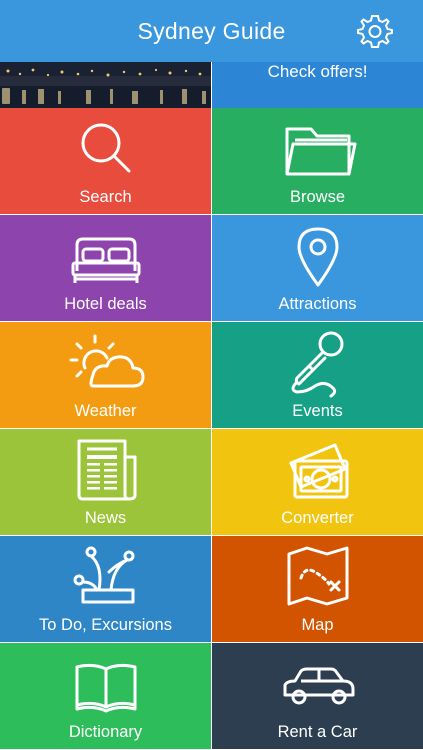 The height and width of the screenshot is (750, 423). I want to click on tile-dictionary: Dictionary, so click(105, 696).